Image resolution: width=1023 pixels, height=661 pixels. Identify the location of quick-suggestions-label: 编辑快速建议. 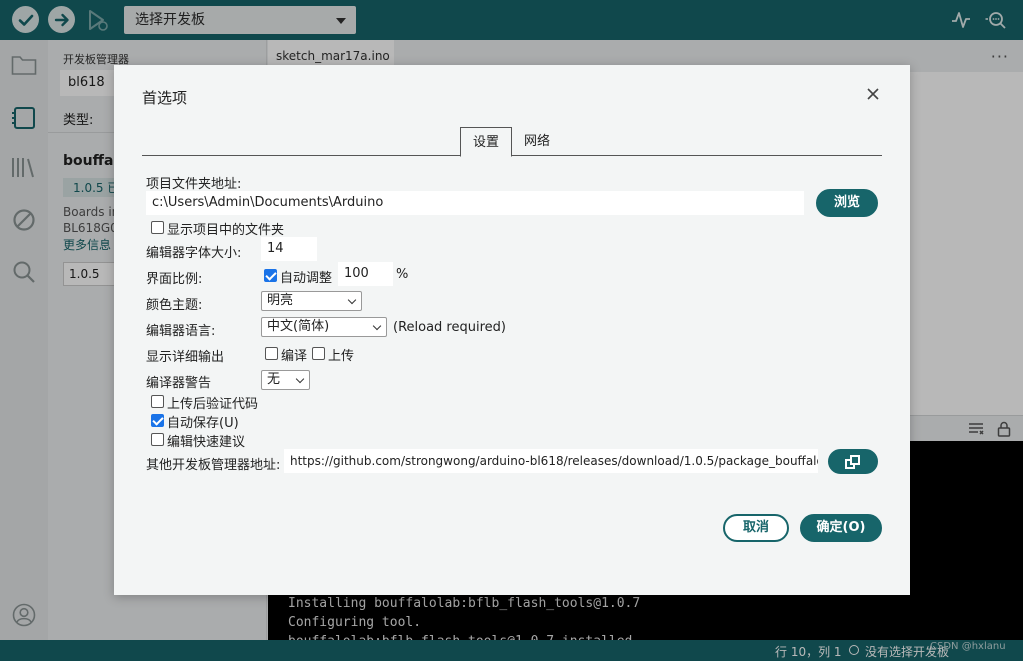
(206, 442).